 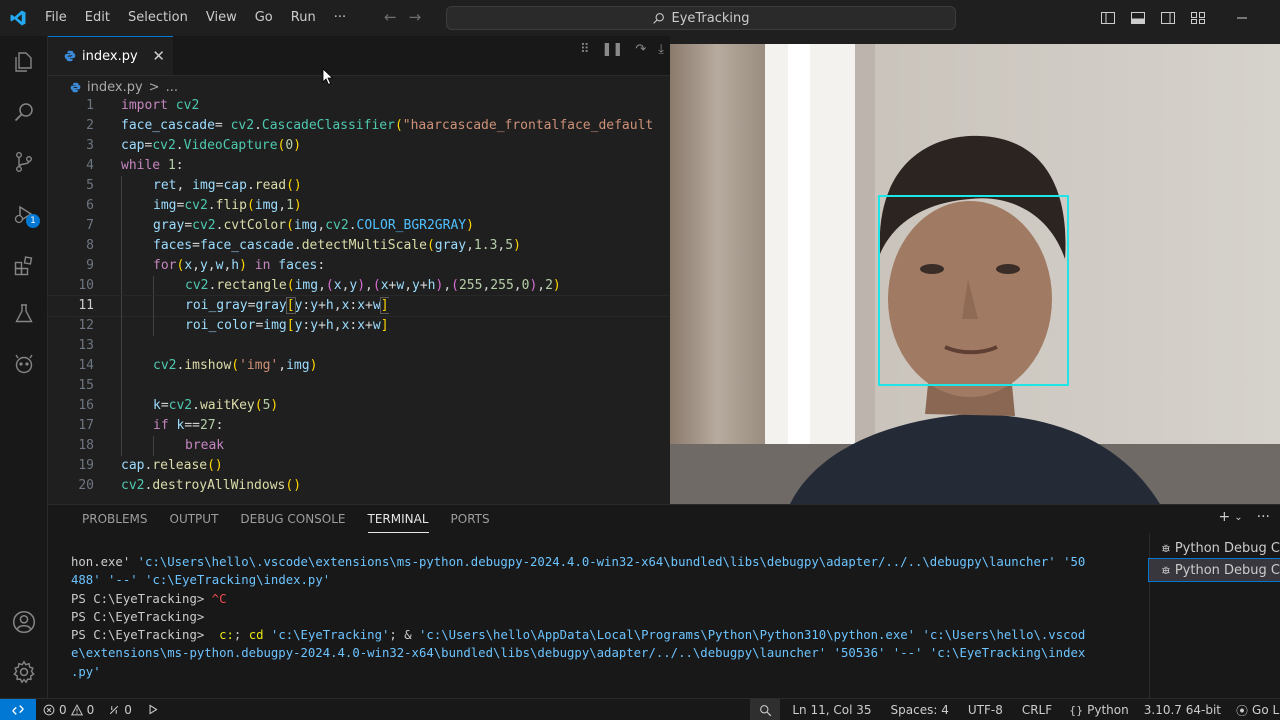 What do you see at coordinates (359, 446) in the screenshot?
I see `code-line: 18 break` at bounding box center [359, 446].